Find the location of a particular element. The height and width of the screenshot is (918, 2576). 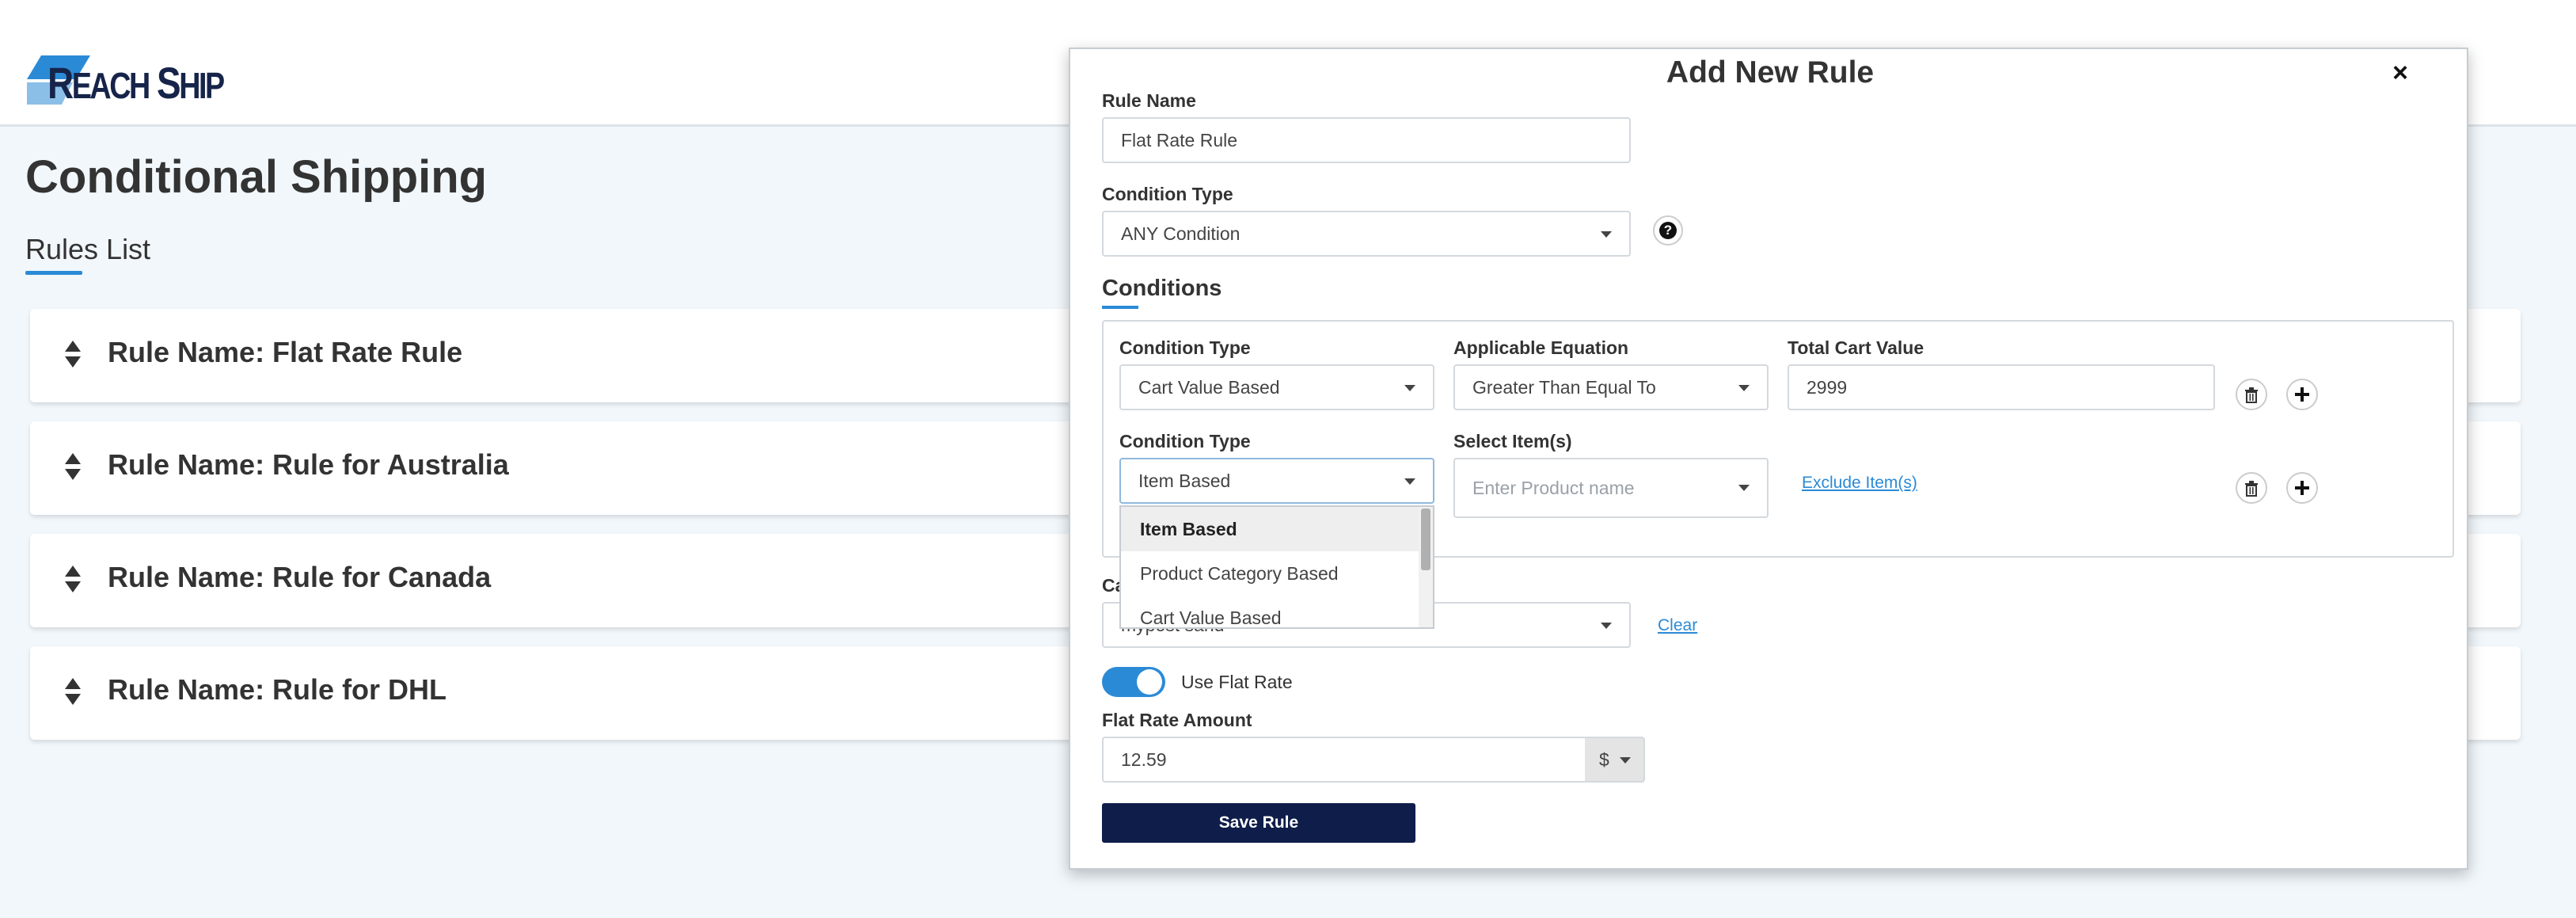

condition-1-type-value: Cart Value Based is located at coordinates (1209, 387).